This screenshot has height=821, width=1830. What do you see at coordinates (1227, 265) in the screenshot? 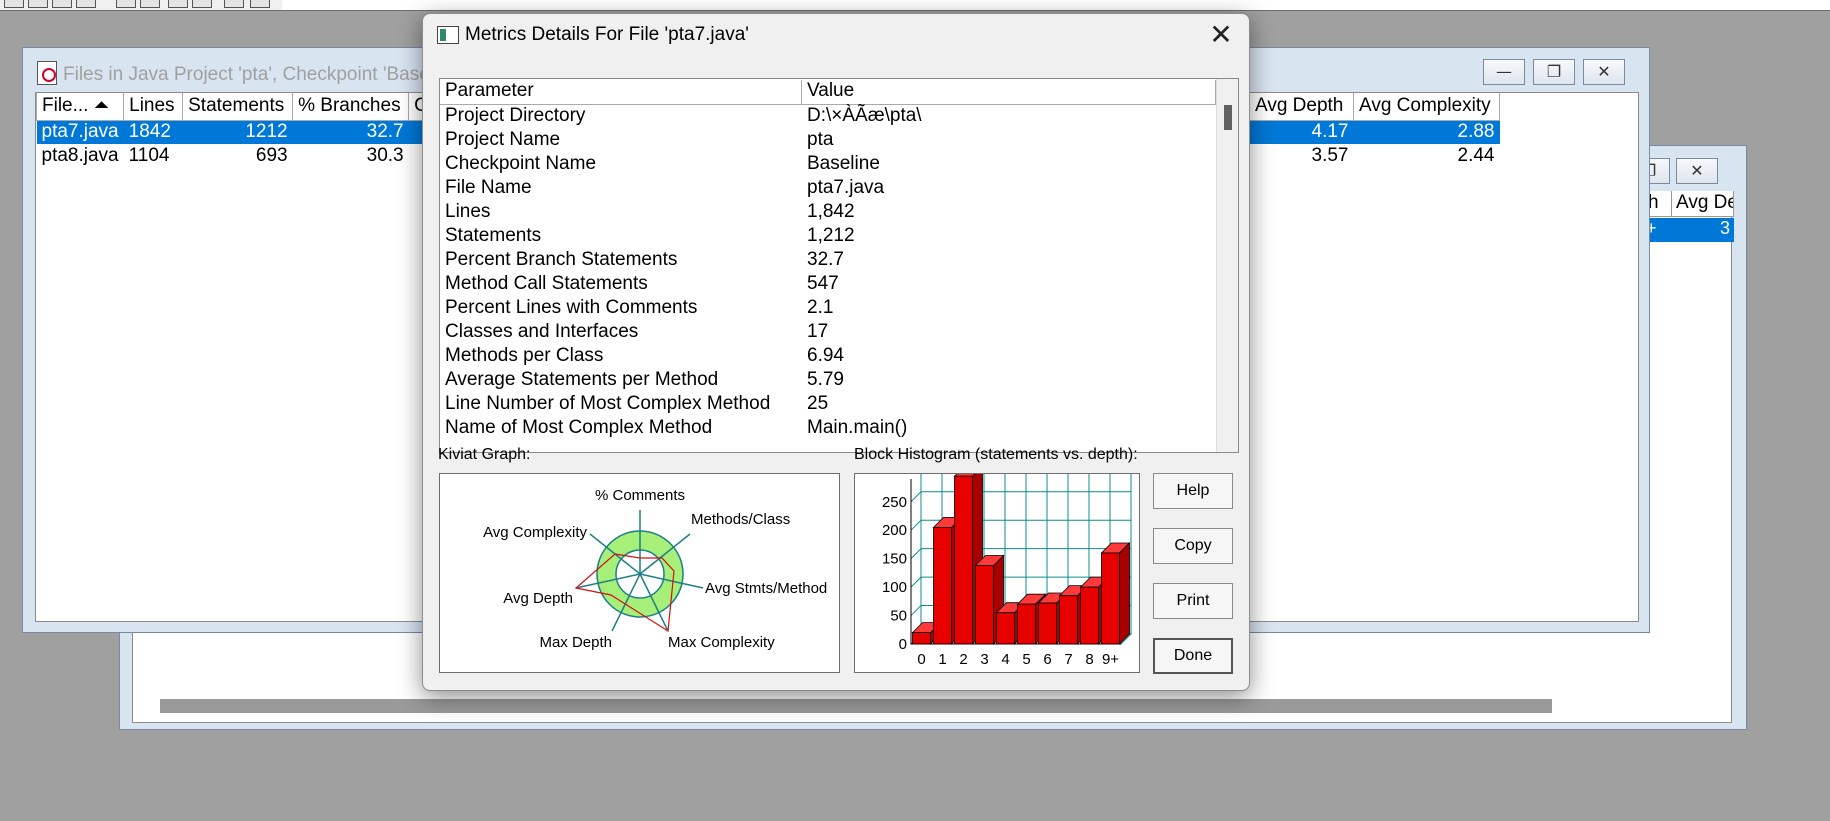
I see `vertical-scrollbar` at bounding box center [1227, 265].